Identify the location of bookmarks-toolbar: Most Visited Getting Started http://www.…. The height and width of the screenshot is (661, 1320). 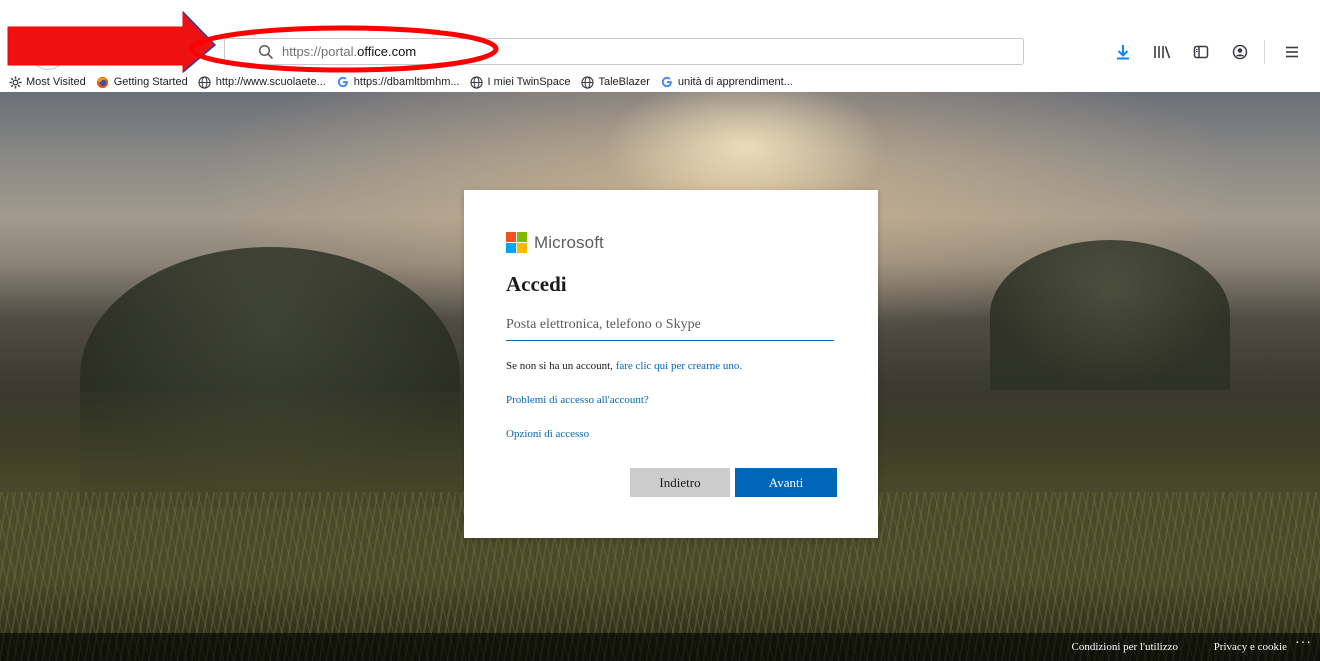
(660, 82).